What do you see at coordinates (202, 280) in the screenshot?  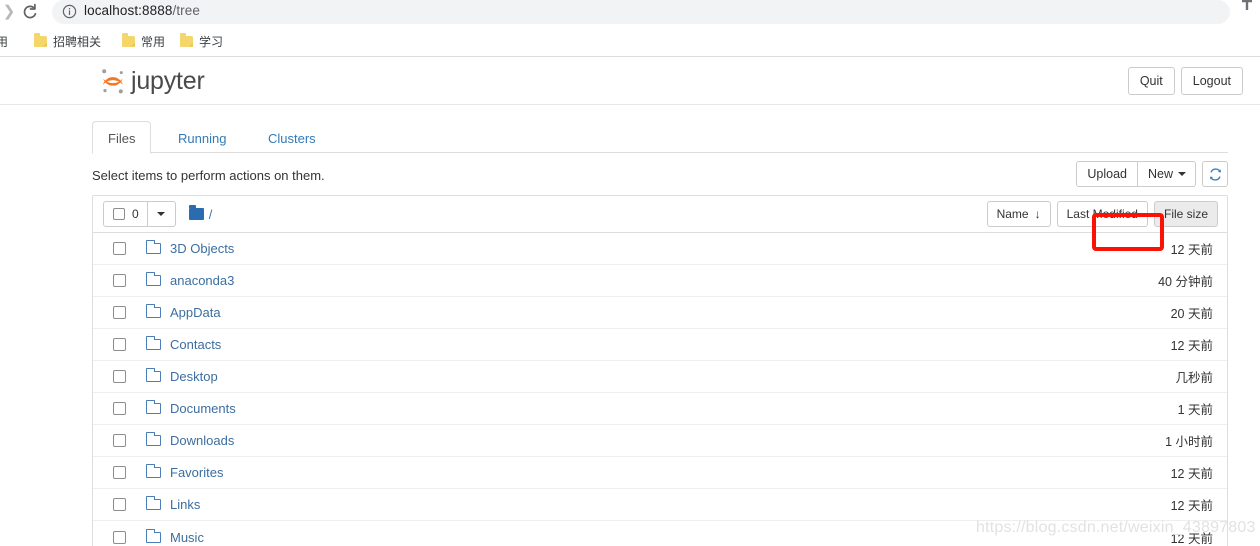 I see `file-name-link: anaconda3` at bounding box center [202, 280].